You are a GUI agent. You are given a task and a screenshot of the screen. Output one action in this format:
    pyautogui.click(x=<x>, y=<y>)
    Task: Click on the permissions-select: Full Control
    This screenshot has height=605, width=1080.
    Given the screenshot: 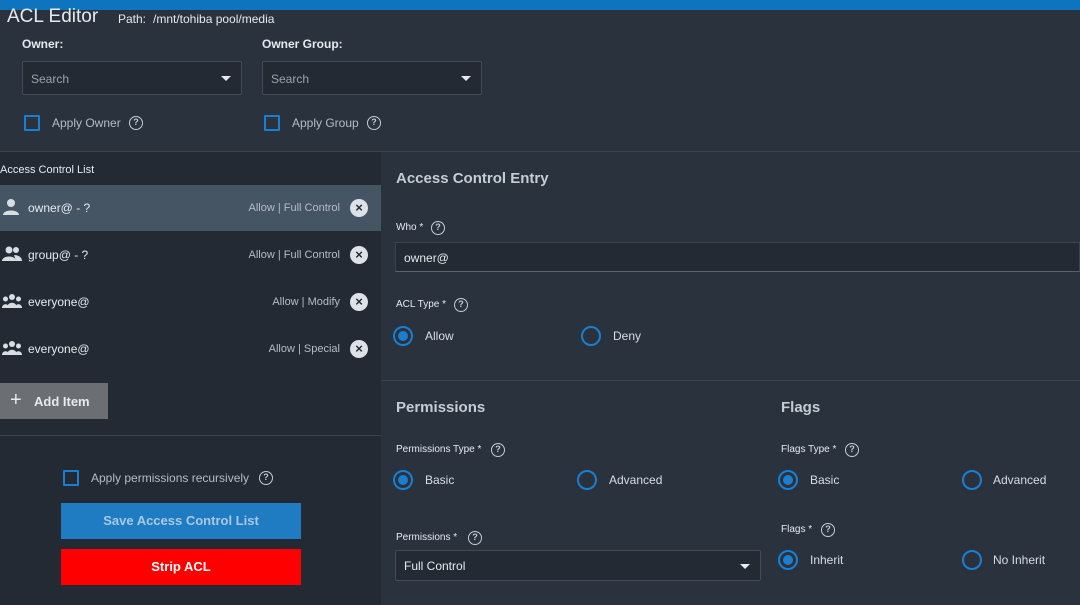 What is the action you would take?
    pyautogui.click(x=578, y=565)
    